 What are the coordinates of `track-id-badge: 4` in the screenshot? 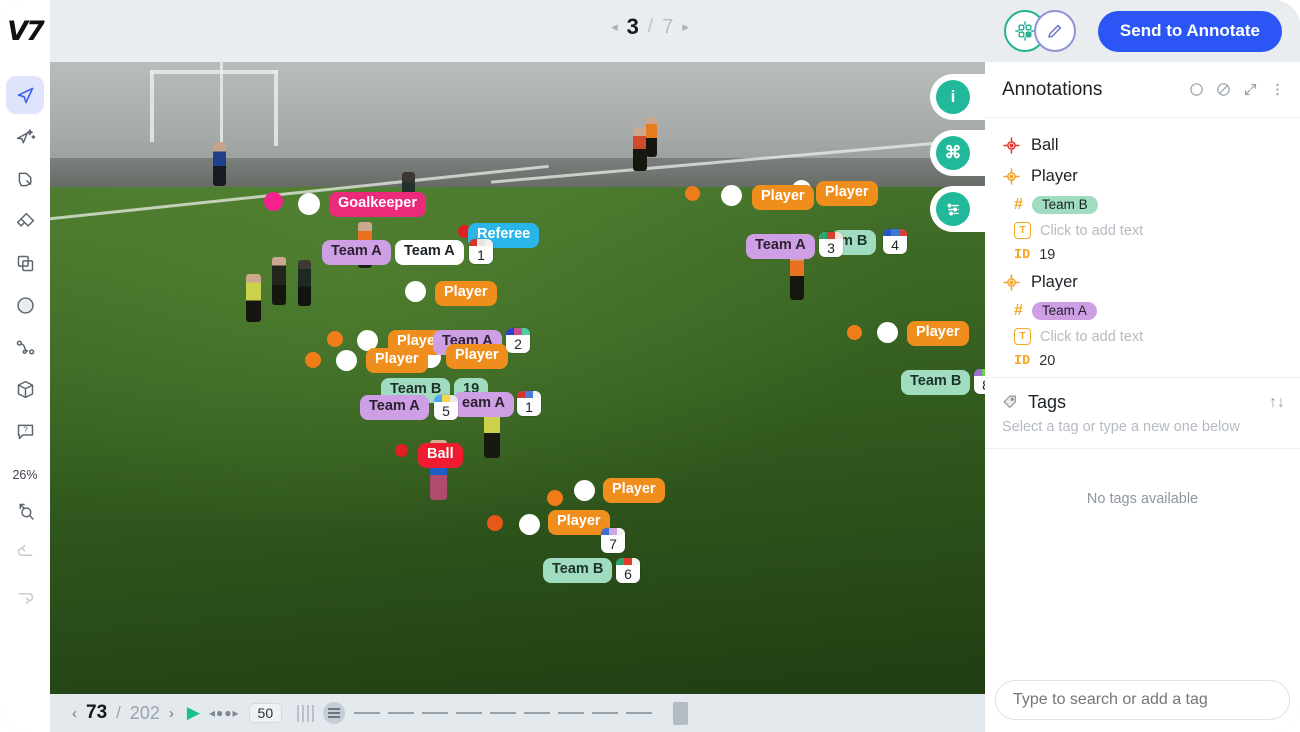 It's located at (895, 241).